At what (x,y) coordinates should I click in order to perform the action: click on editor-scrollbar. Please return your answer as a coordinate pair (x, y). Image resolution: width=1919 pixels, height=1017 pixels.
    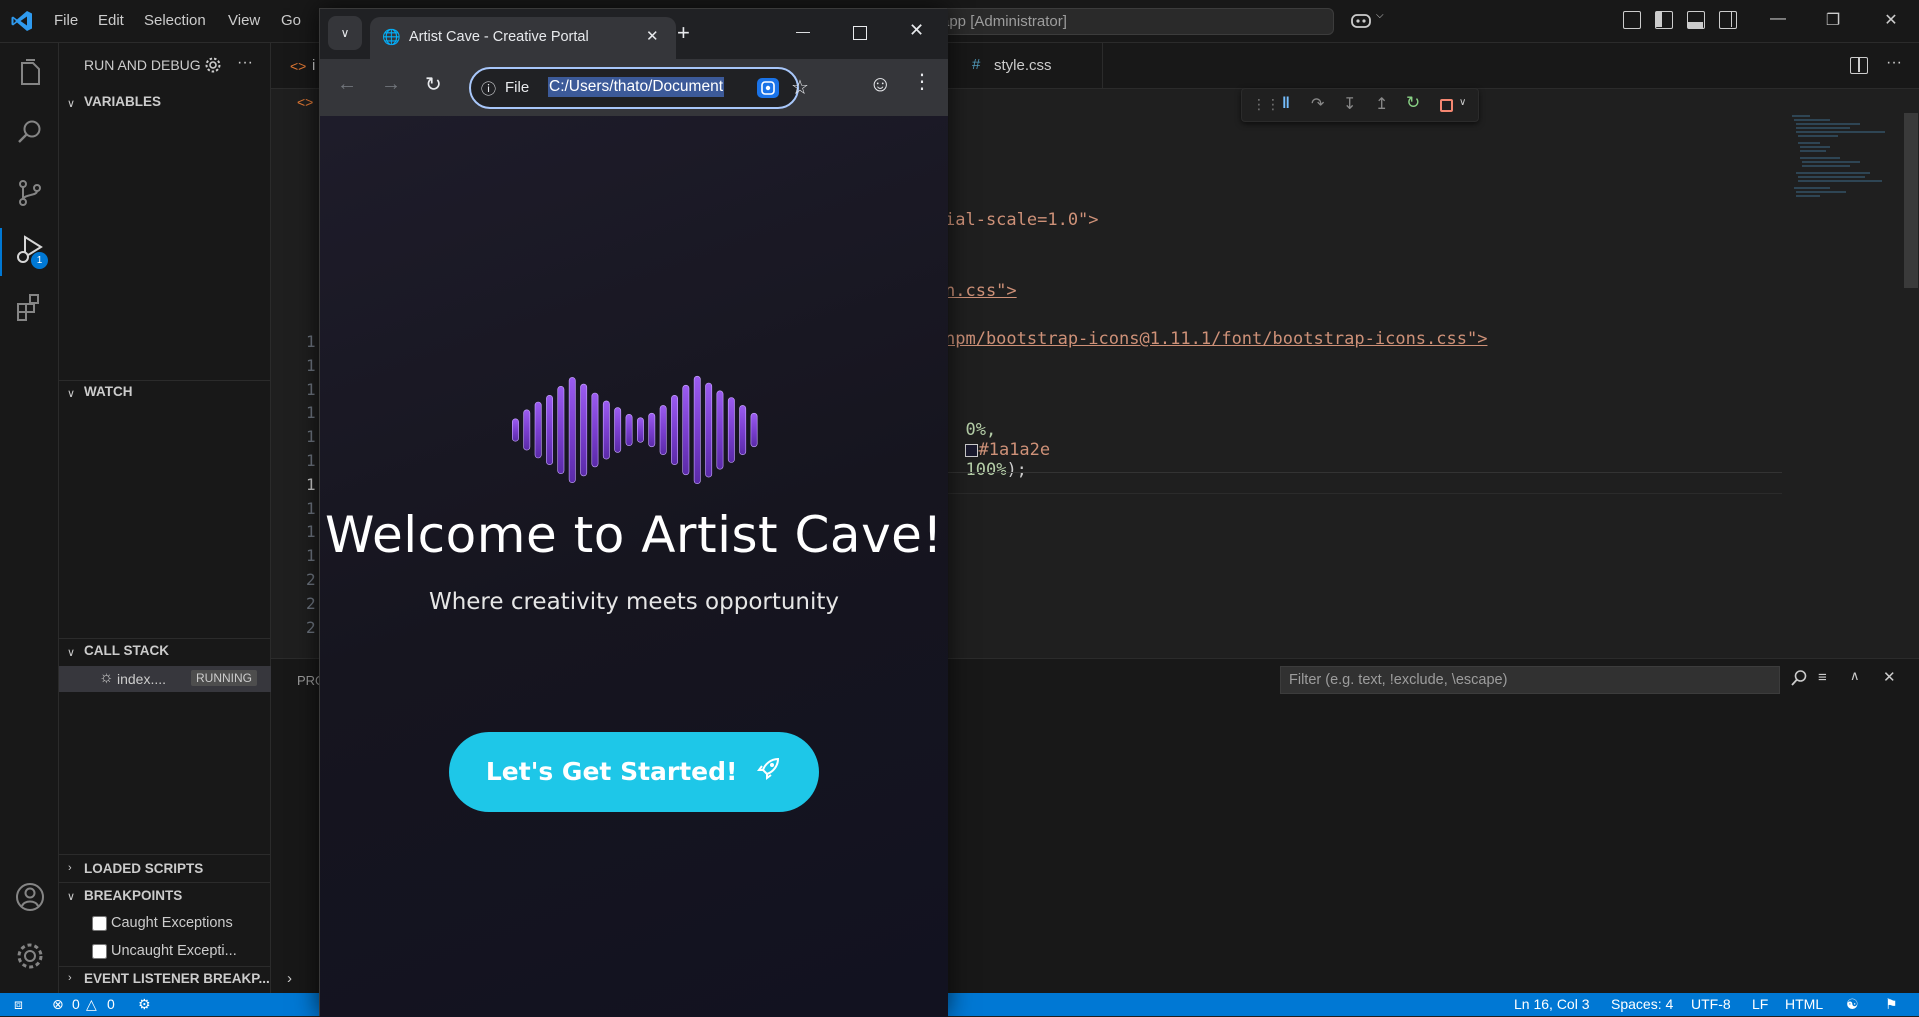
    Looking at the image, I should click on (1911, 200).